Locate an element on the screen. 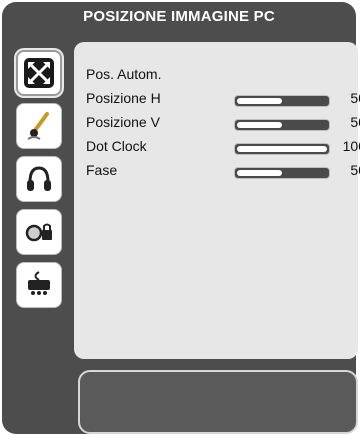 The width and height of the screenshot is (360, 436). lock-settings-icon is located at coordinates (38, 232).